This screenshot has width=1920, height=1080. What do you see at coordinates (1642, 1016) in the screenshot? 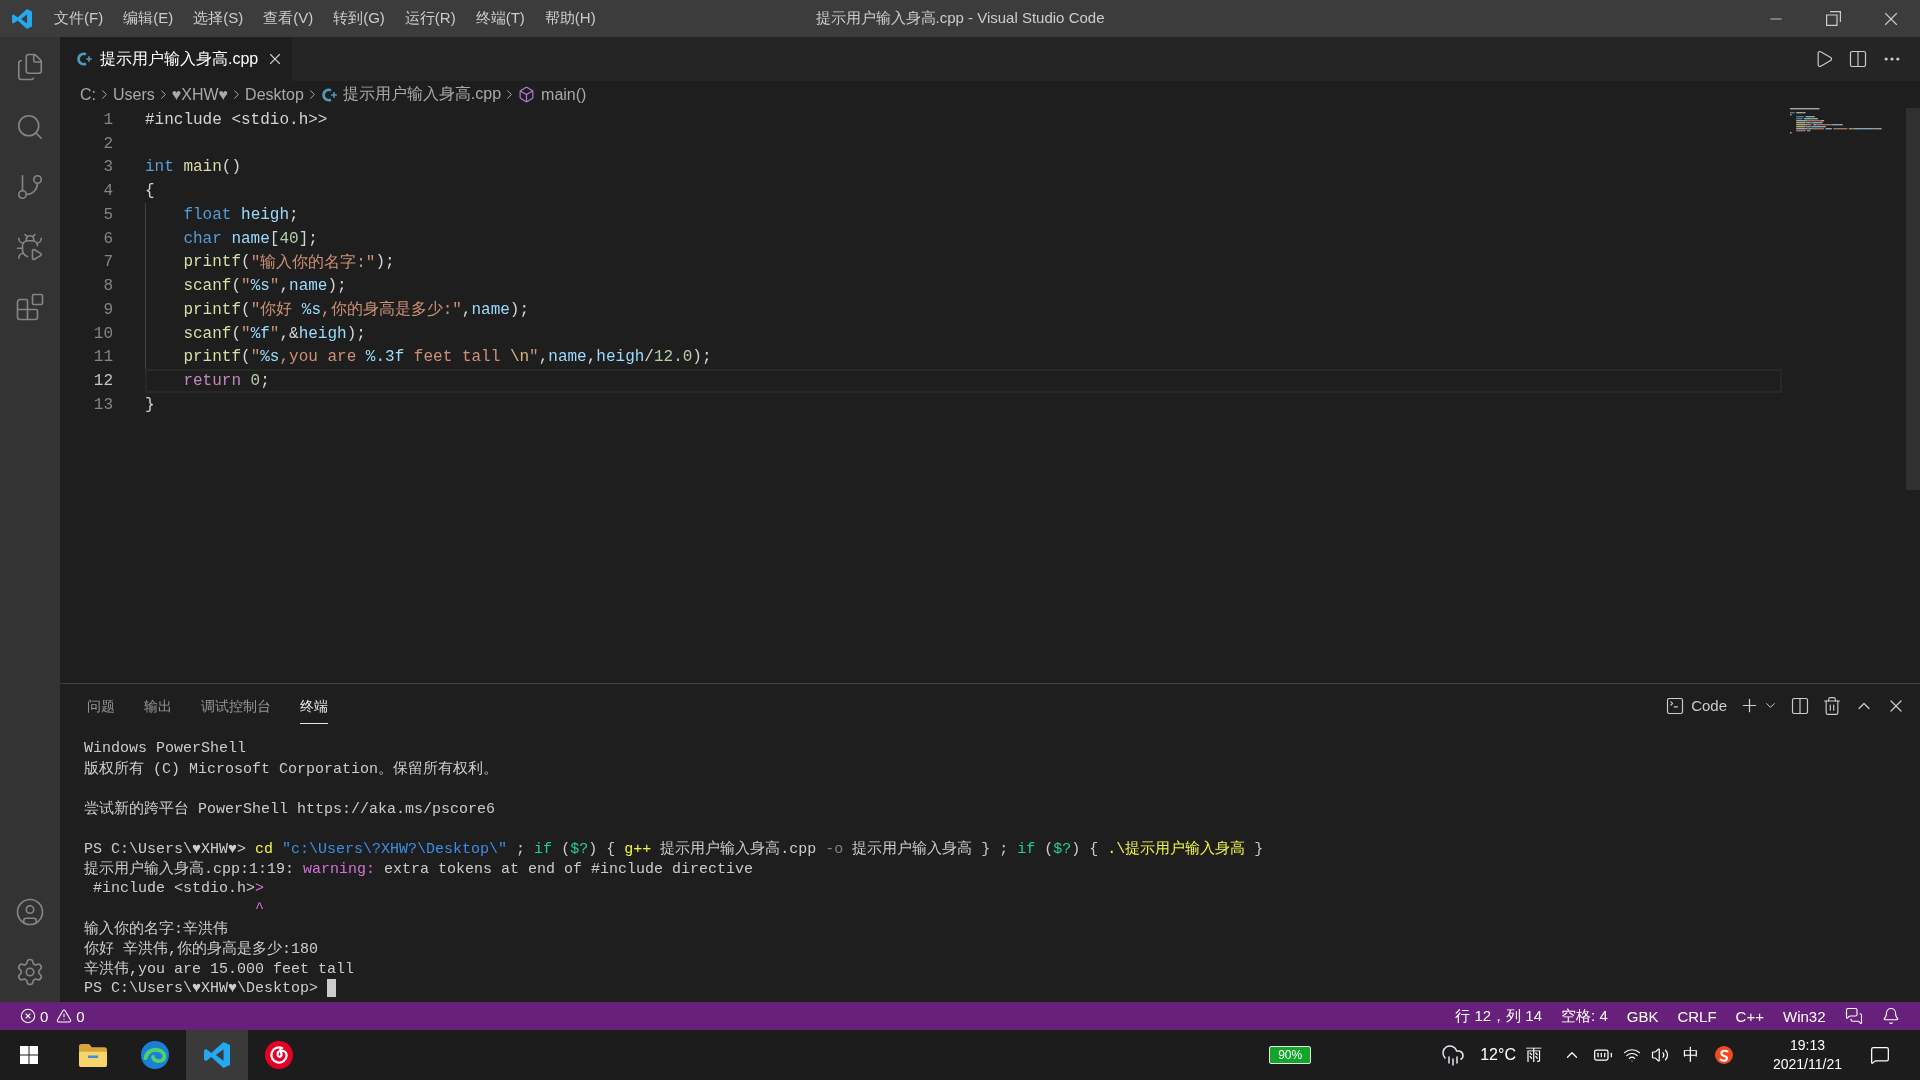
I see `status-item: GBK` at bounding box center [1642, 1016].